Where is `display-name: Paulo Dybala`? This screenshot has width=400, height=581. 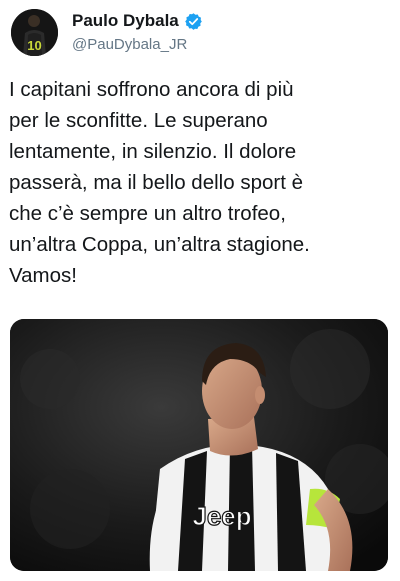
display-name: Paulo Dybala is located at coordinates (125, 21).